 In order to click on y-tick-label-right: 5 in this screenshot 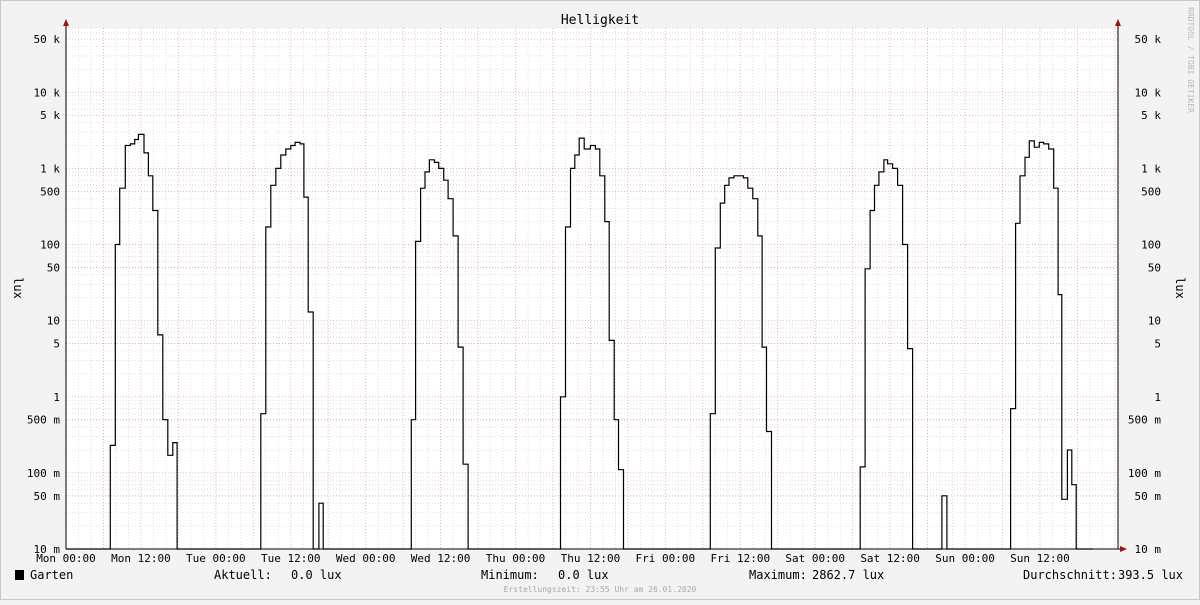, I will do `click(1157, 344)`.